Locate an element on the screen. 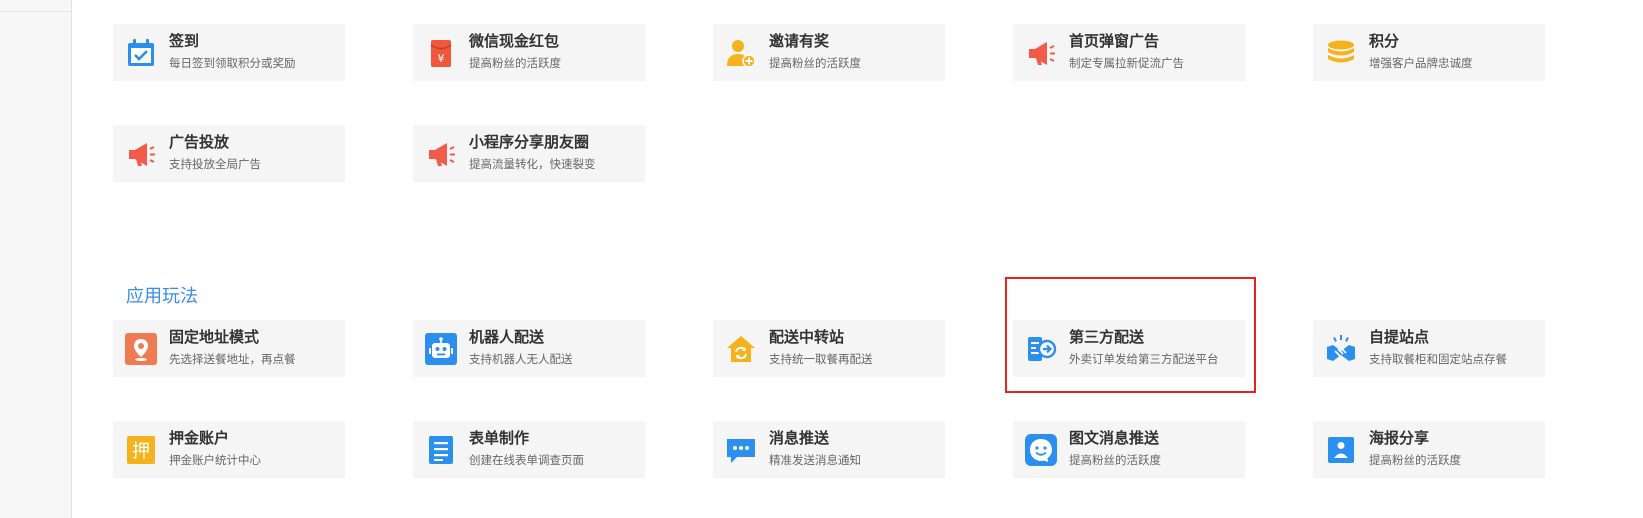  poster-image-icon is located at coordinates (1341, 450).